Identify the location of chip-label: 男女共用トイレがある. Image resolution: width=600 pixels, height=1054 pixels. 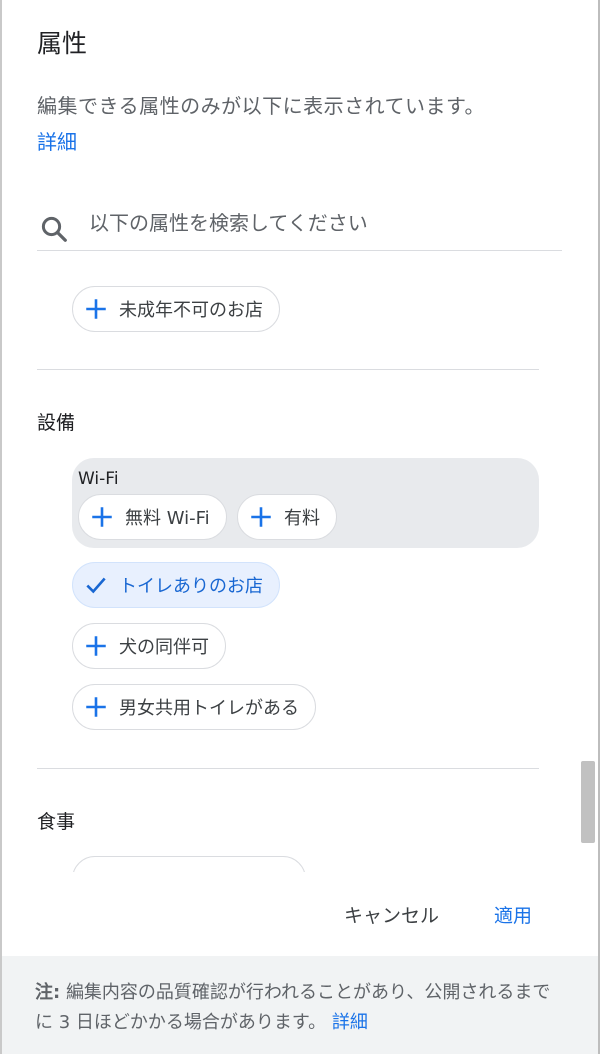
(209, 708).